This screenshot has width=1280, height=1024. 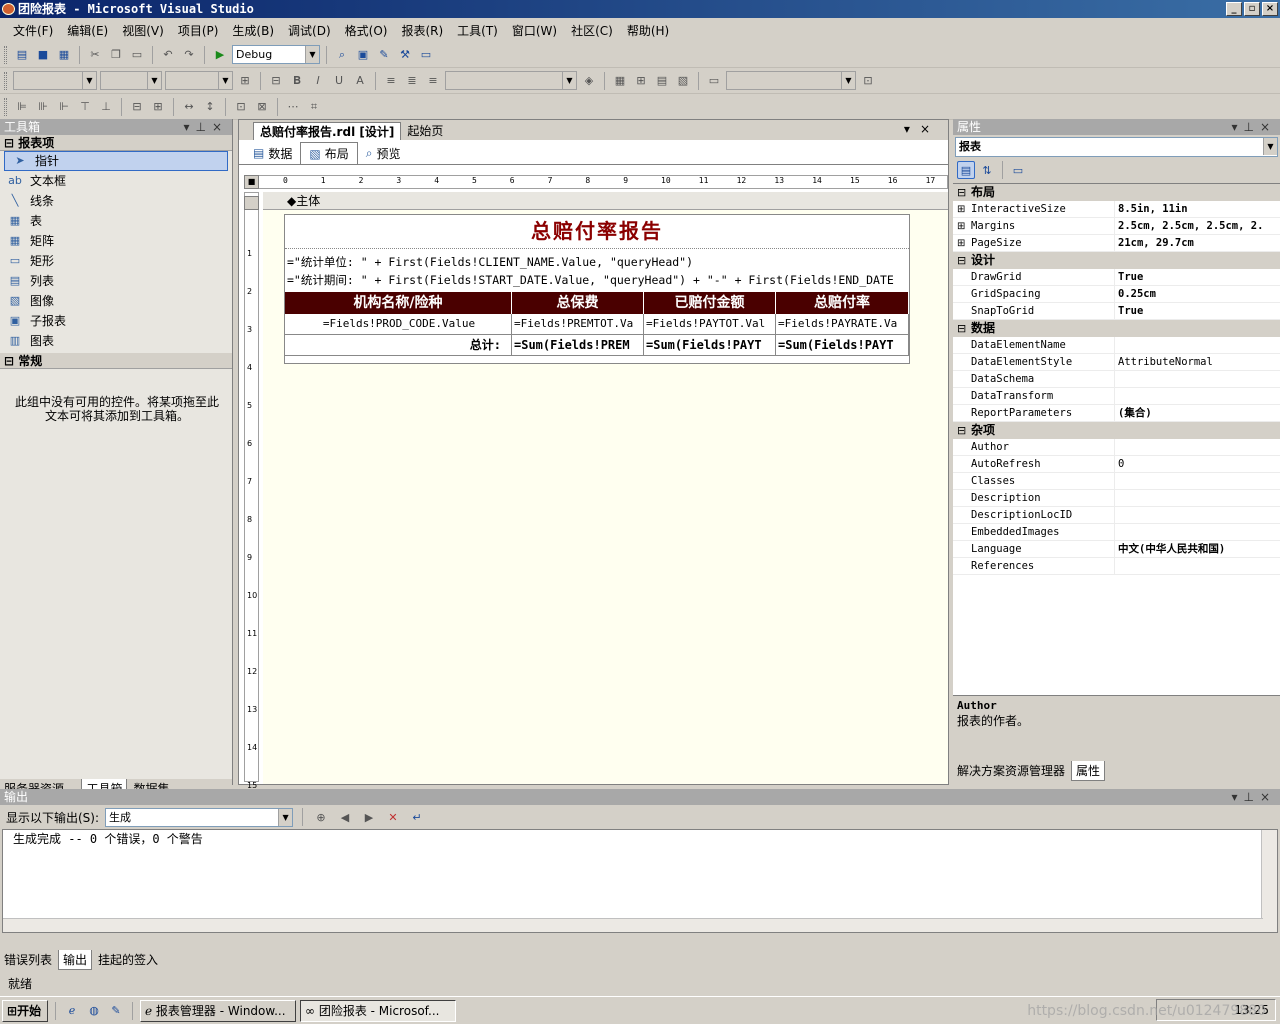 I want to click on center-v-icon: ⊠, so click(x=262, y=107).